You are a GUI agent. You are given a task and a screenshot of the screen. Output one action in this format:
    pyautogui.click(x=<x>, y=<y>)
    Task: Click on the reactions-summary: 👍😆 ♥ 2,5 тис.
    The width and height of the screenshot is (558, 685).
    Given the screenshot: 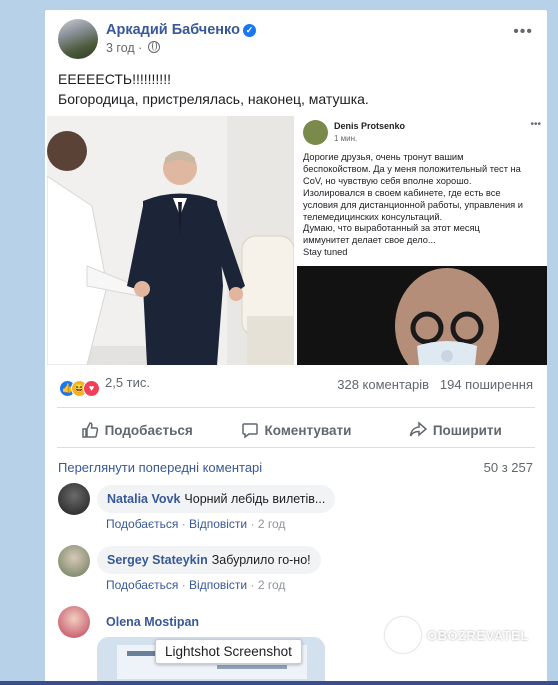 What is the action you would take?
    pyautogui.click(x=104, y=386)
    